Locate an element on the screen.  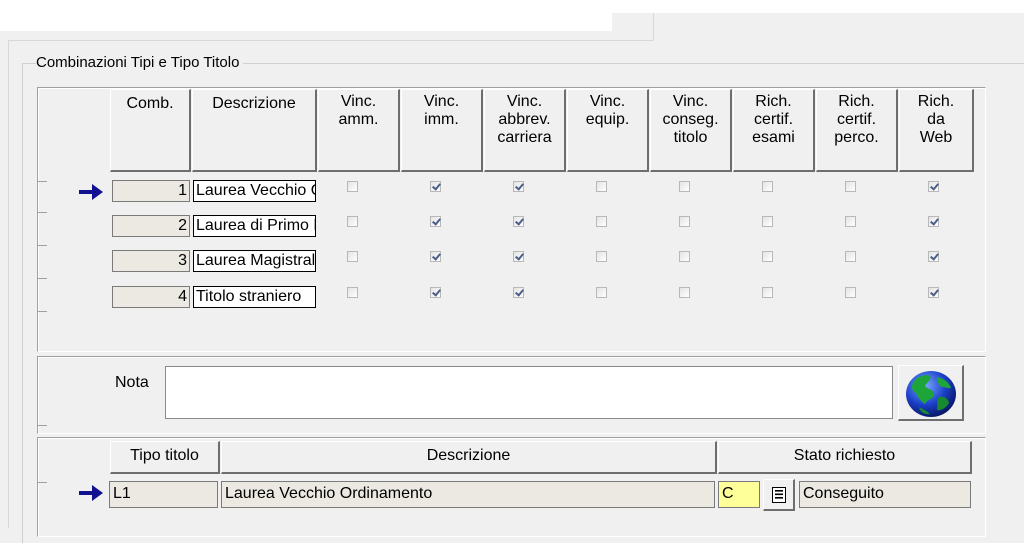
stato-code-input: C is located at coordinates (739, 494).